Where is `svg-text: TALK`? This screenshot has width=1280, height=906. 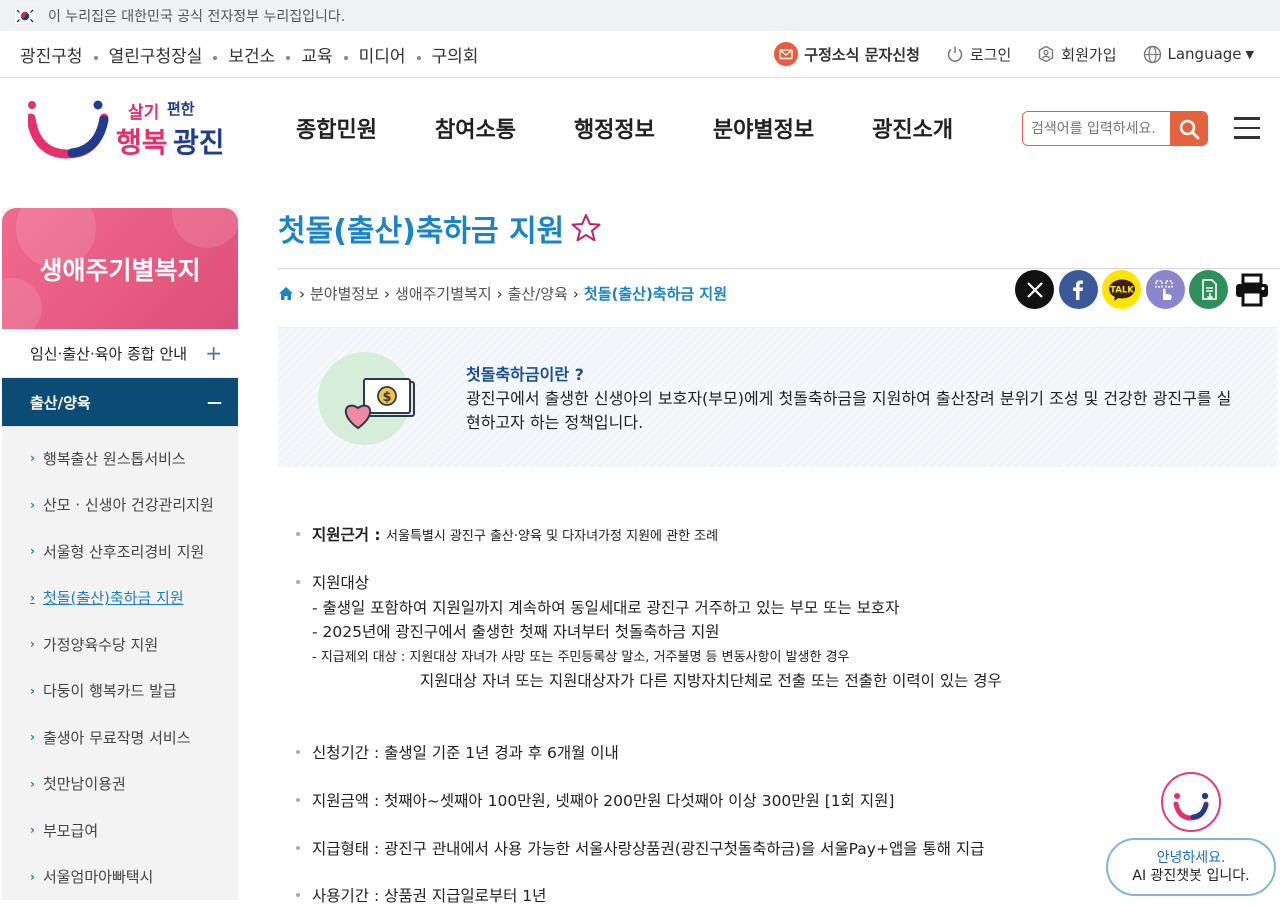 svg-text: TALK is located at coordinates (1122, 290).